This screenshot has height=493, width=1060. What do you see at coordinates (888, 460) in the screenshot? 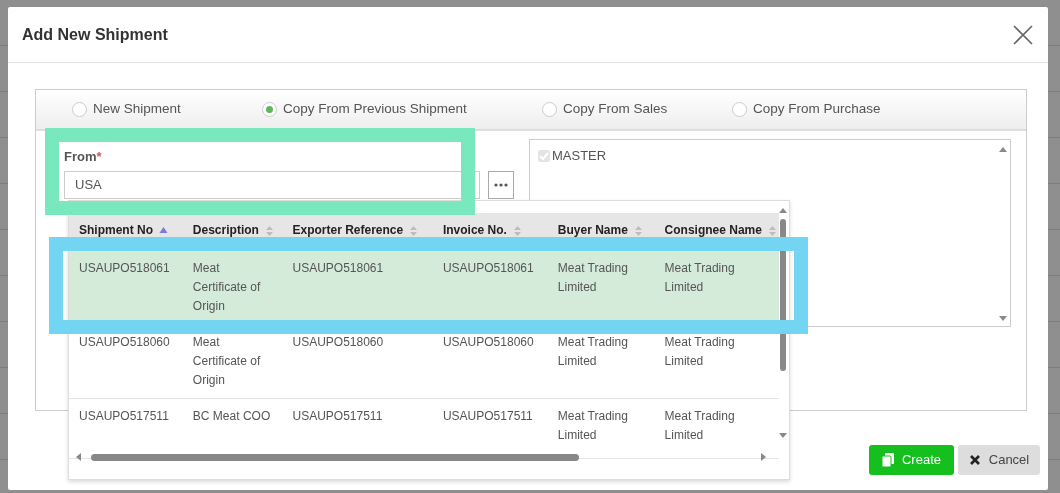
I see `copy-icon` at bounding box center [888, 460].